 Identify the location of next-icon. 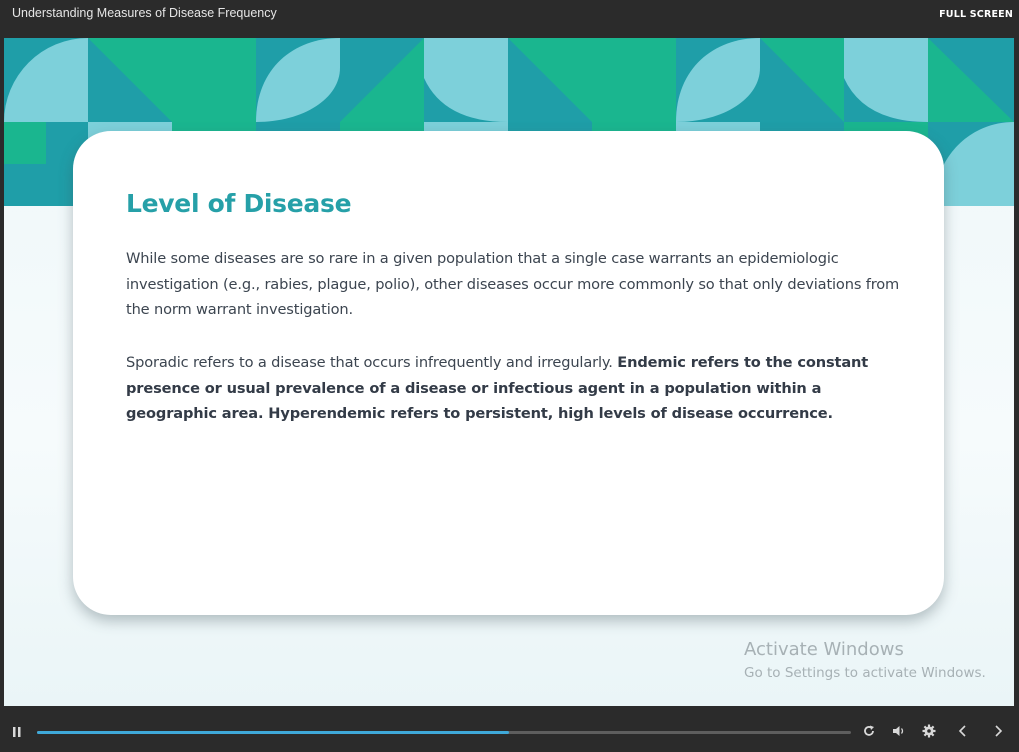
(999, 730).